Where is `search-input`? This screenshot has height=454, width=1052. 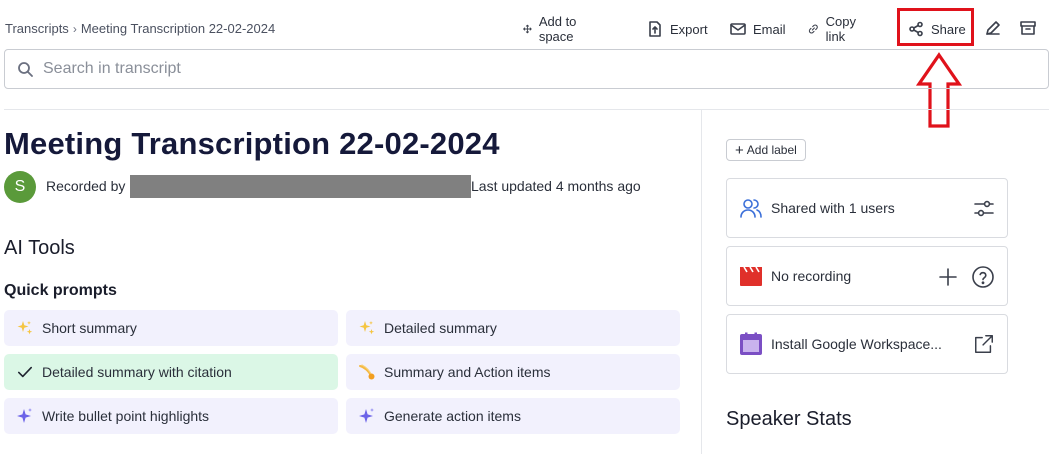
search-input is located at coordinates (493, 69).